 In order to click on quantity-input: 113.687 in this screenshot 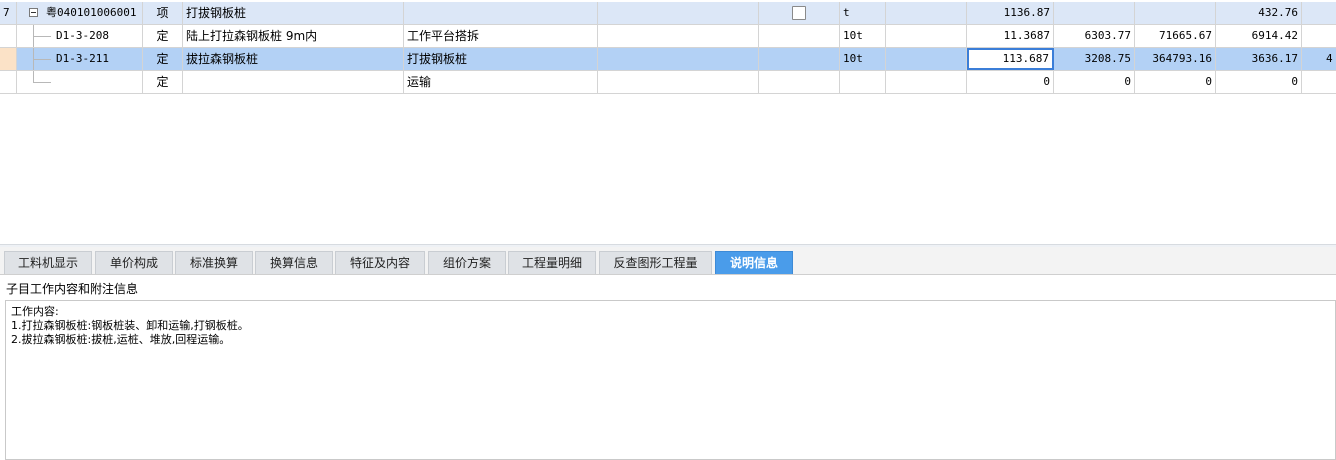, I will do `click(1010, 59)`.